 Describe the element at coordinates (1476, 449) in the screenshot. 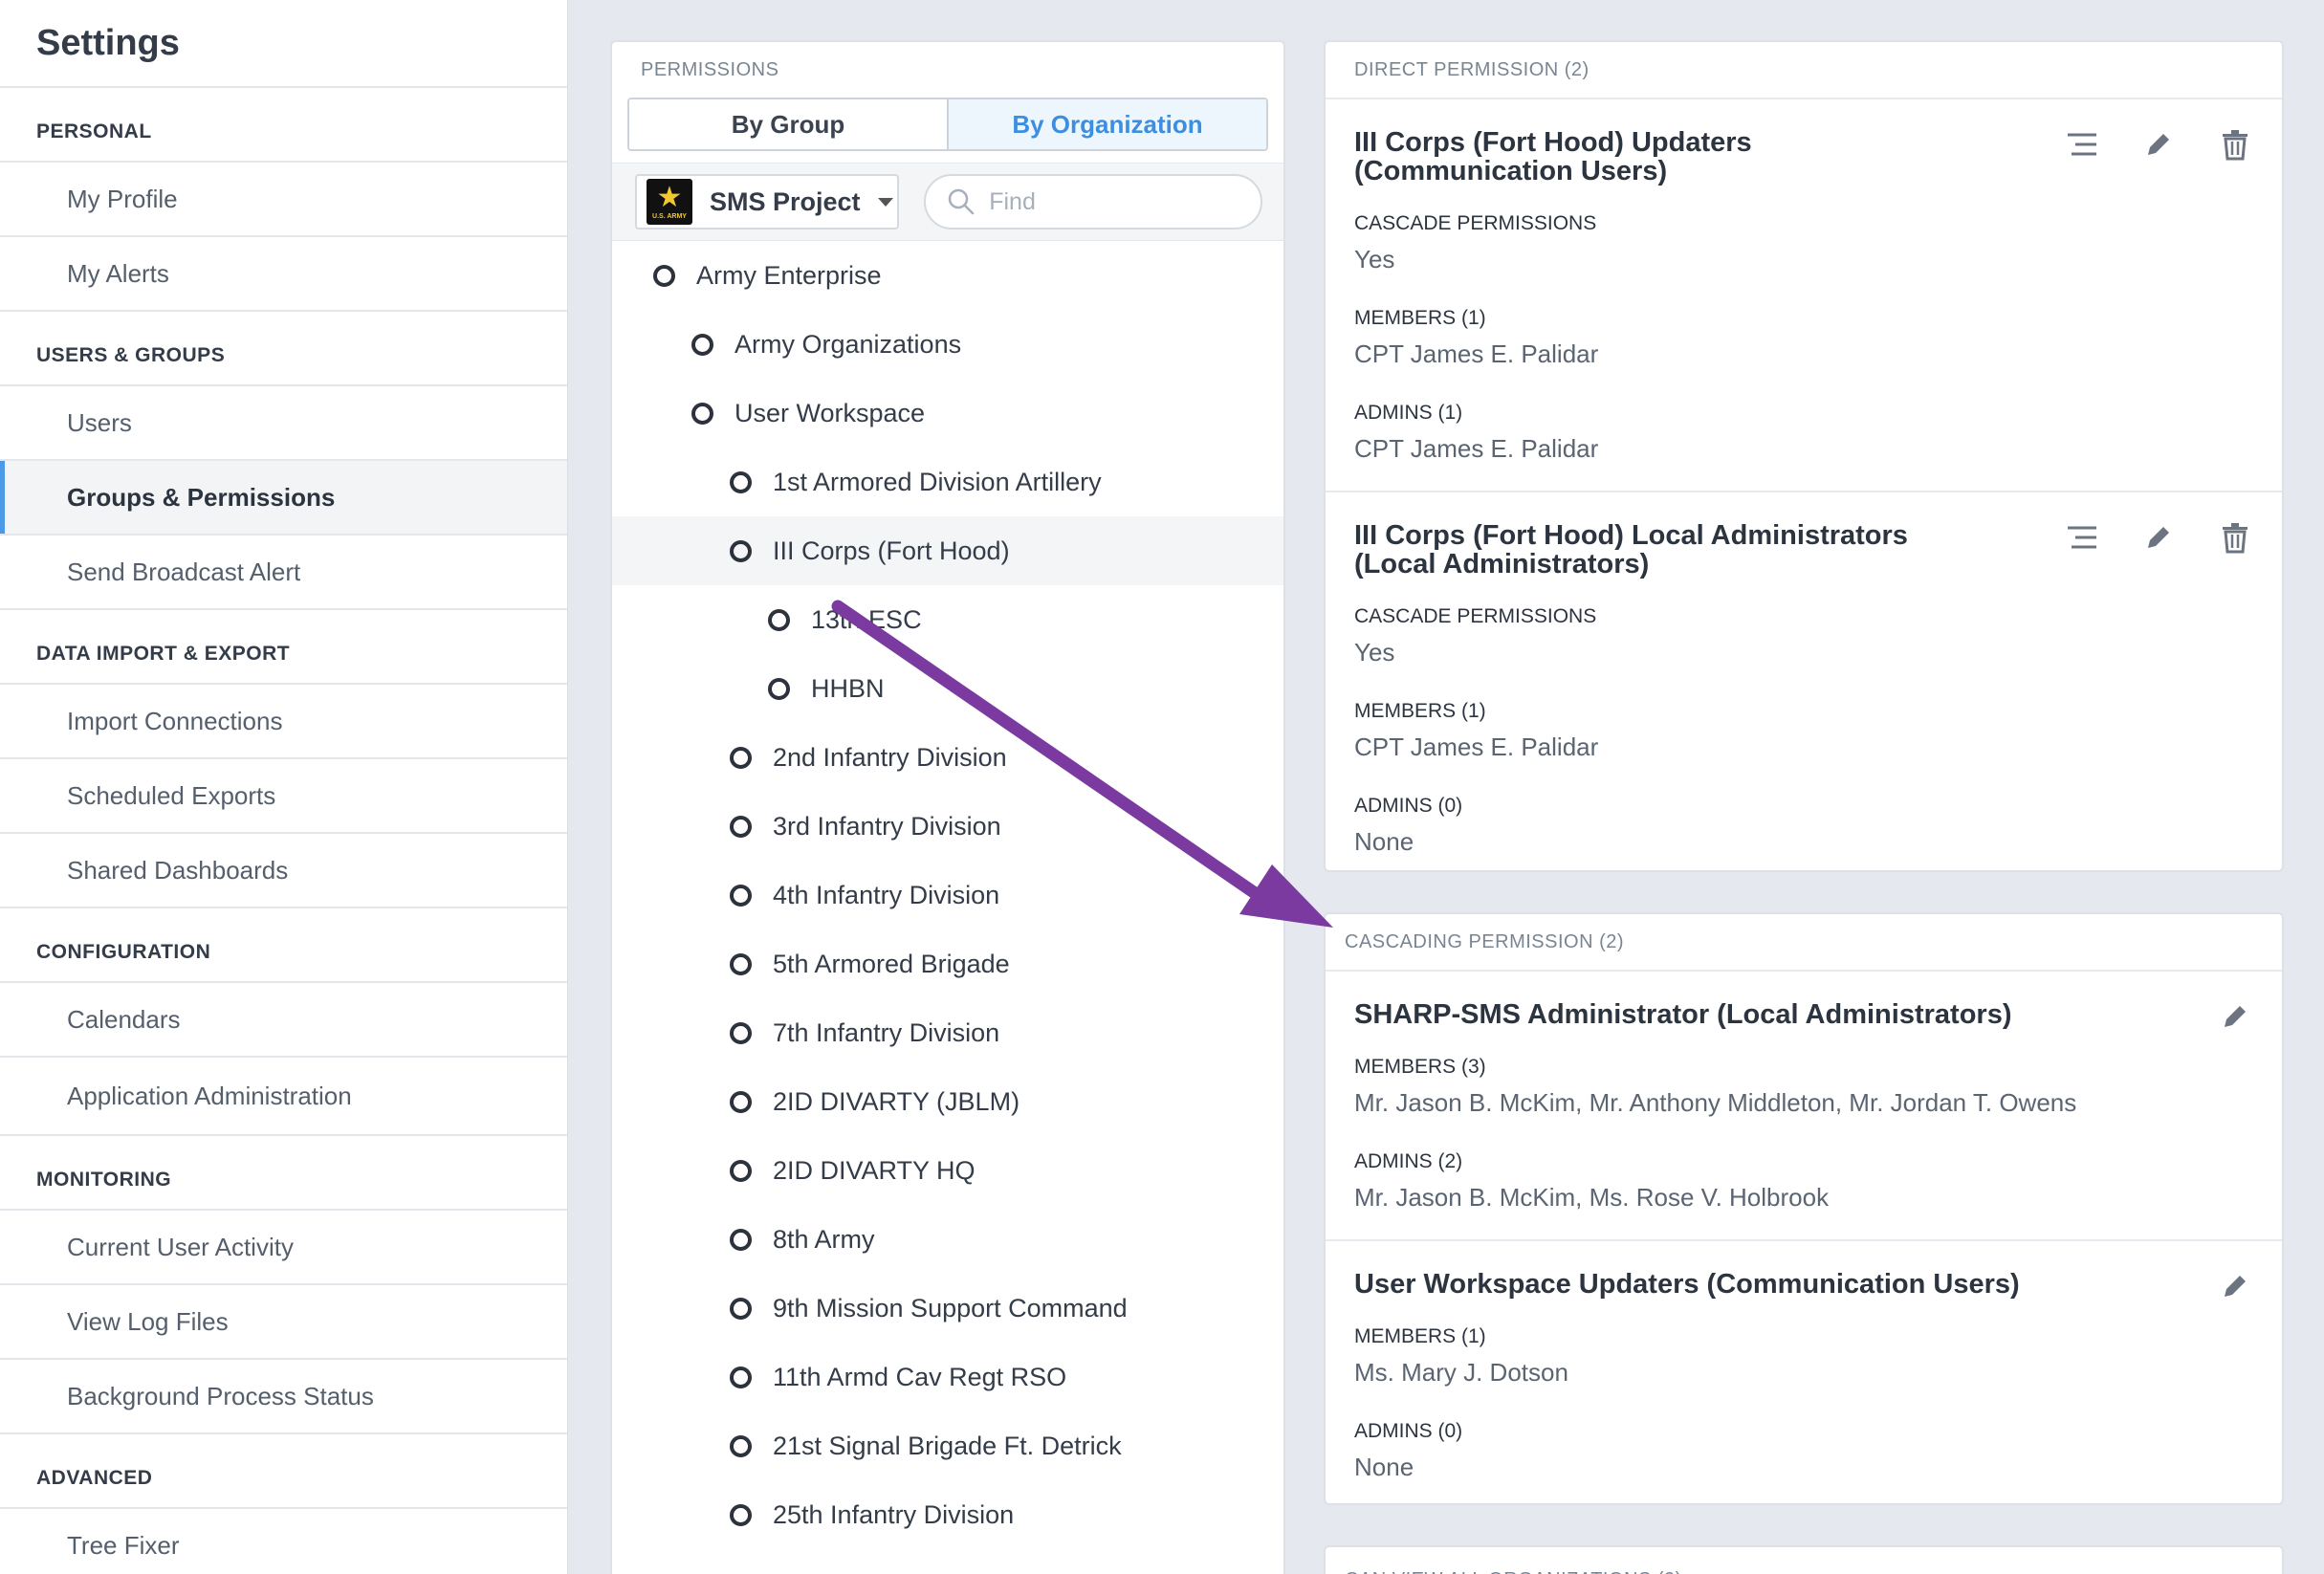

I see `admins-value: CPT James E. Palidar` at that location.